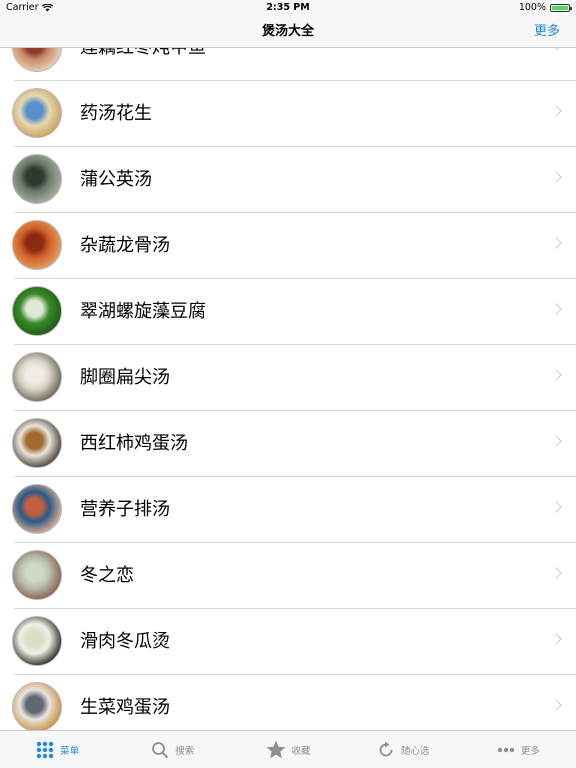  Describe the element at coordinates (125, 245) in the screenshot. I see `dish-name: 杂蔬龙骨汤` at that location.